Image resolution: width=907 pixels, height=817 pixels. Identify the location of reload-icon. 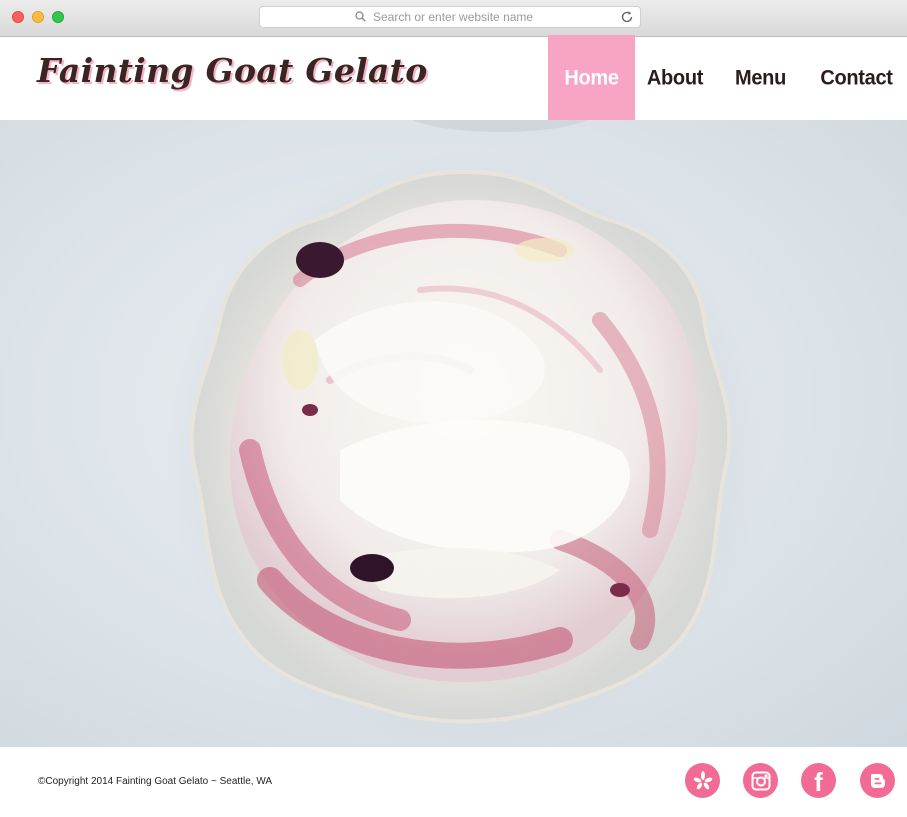
(627, 17).